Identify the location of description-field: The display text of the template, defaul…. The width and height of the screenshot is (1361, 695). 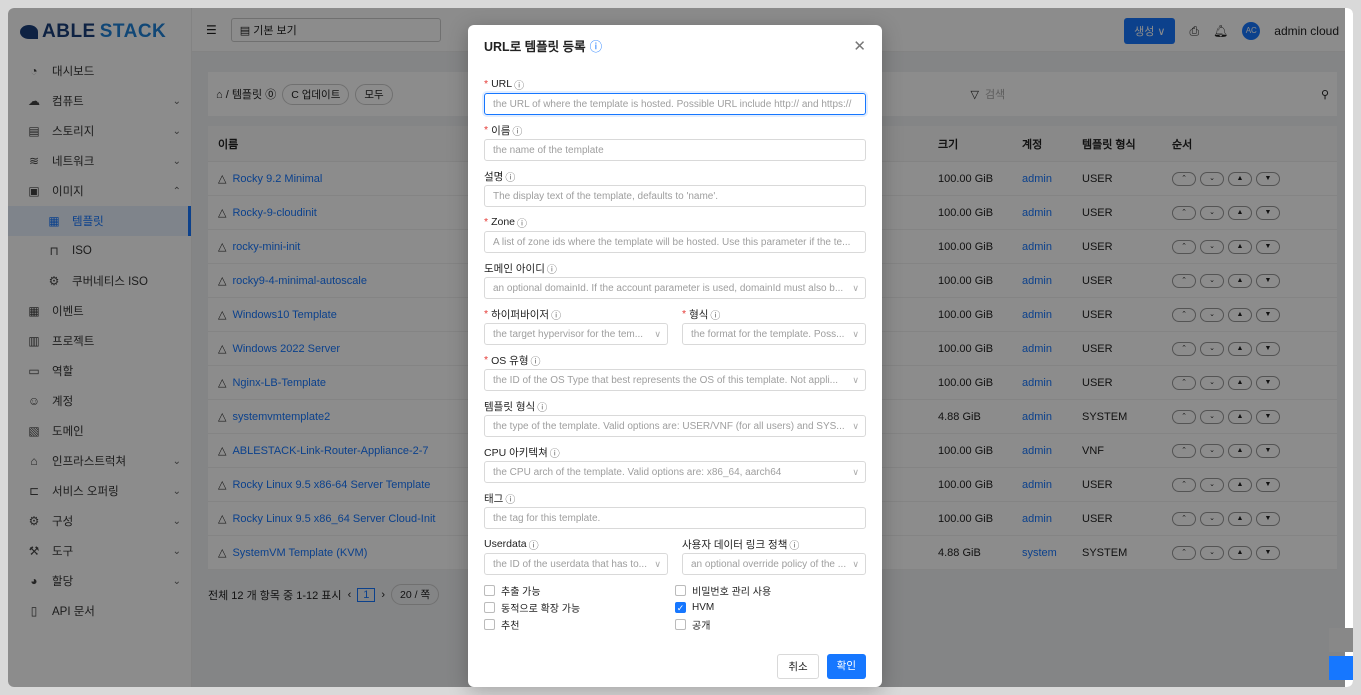
(675, 196).